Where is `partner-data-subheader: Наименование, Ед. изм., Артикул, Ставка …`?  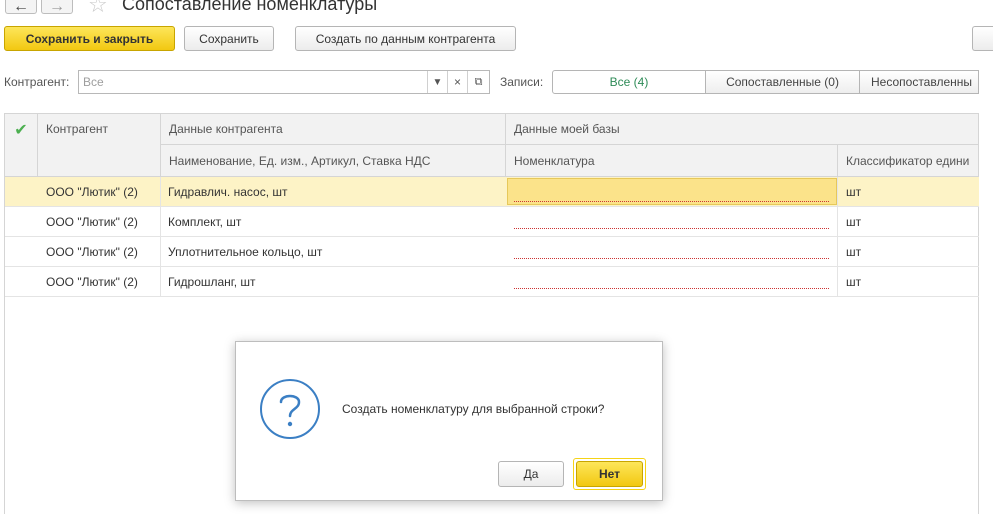 partner-data-subheader: Наименование, Ед. изм., Артикул, Ставка … is located at coordinates (333, 160).